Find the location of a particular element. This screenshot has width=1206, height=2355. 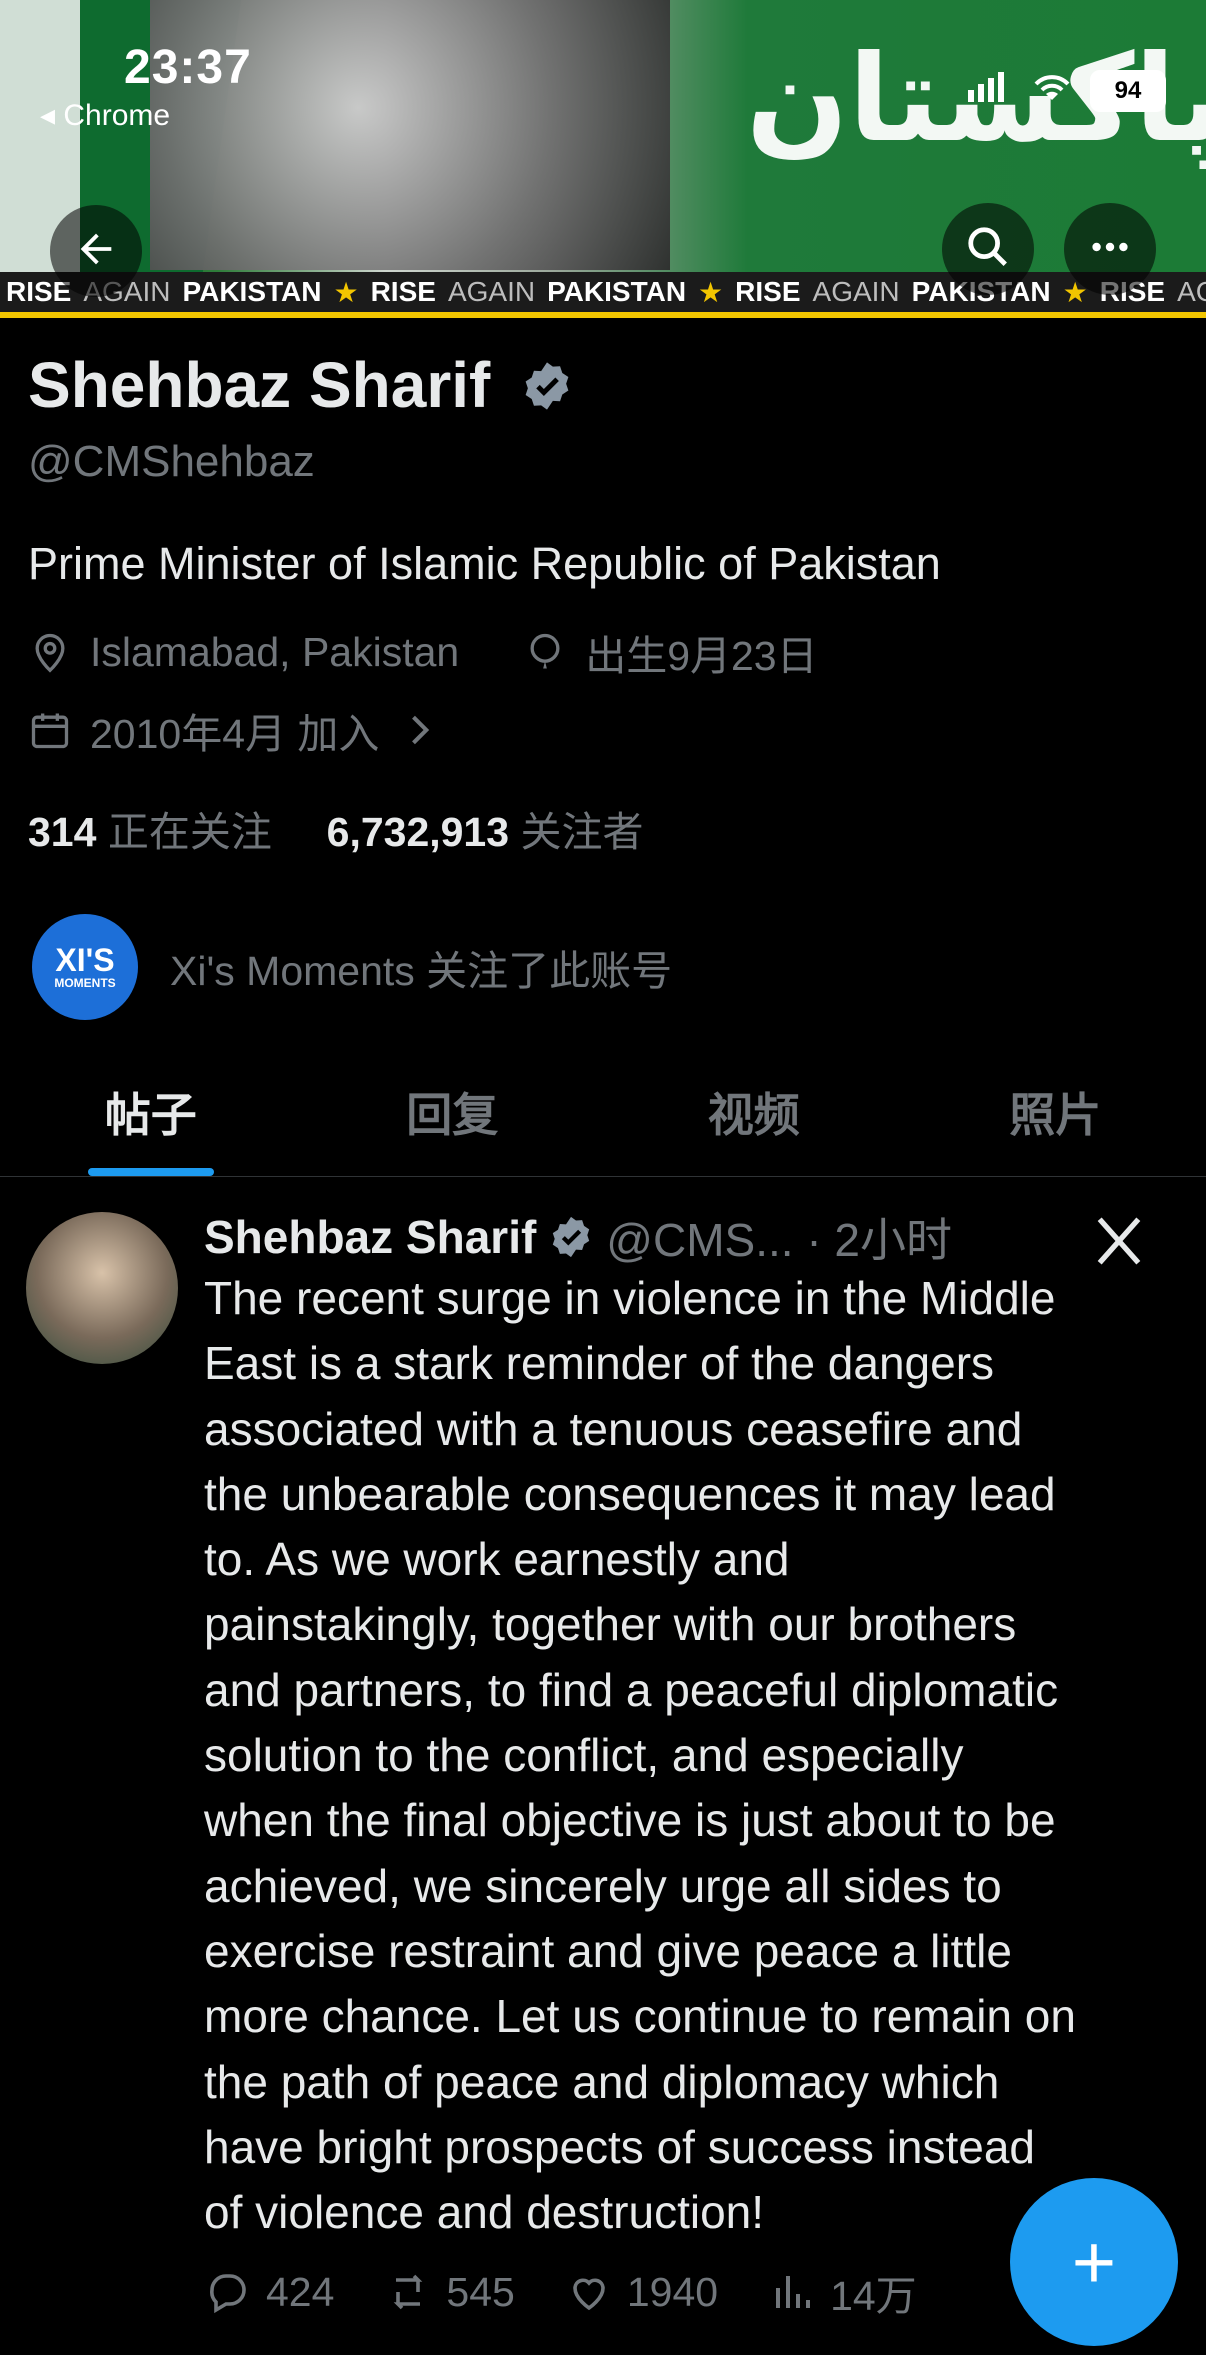

reply-button: 424 is located at coordinates (269, 2292).